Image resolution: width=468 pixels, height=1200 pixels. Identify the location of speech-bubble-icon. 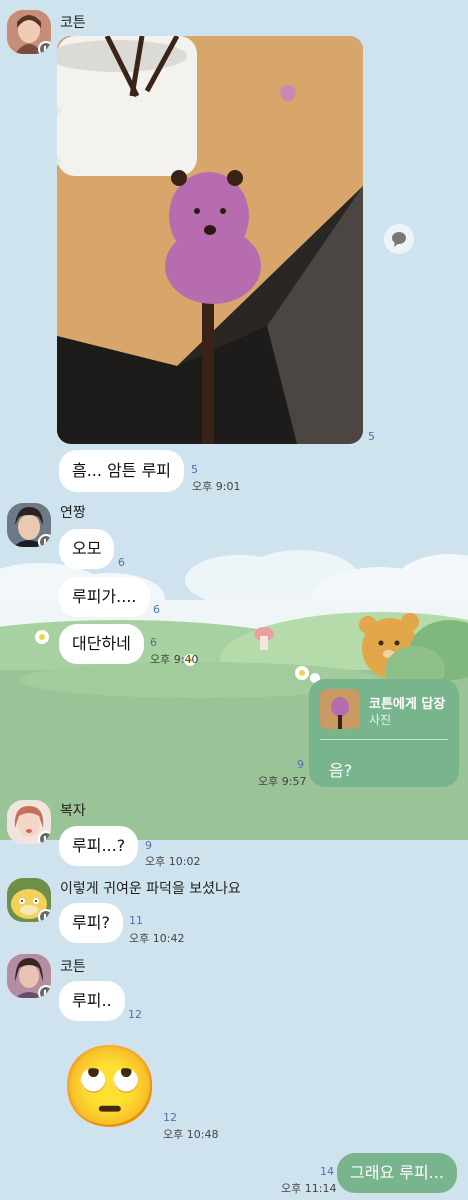
(399, 239).